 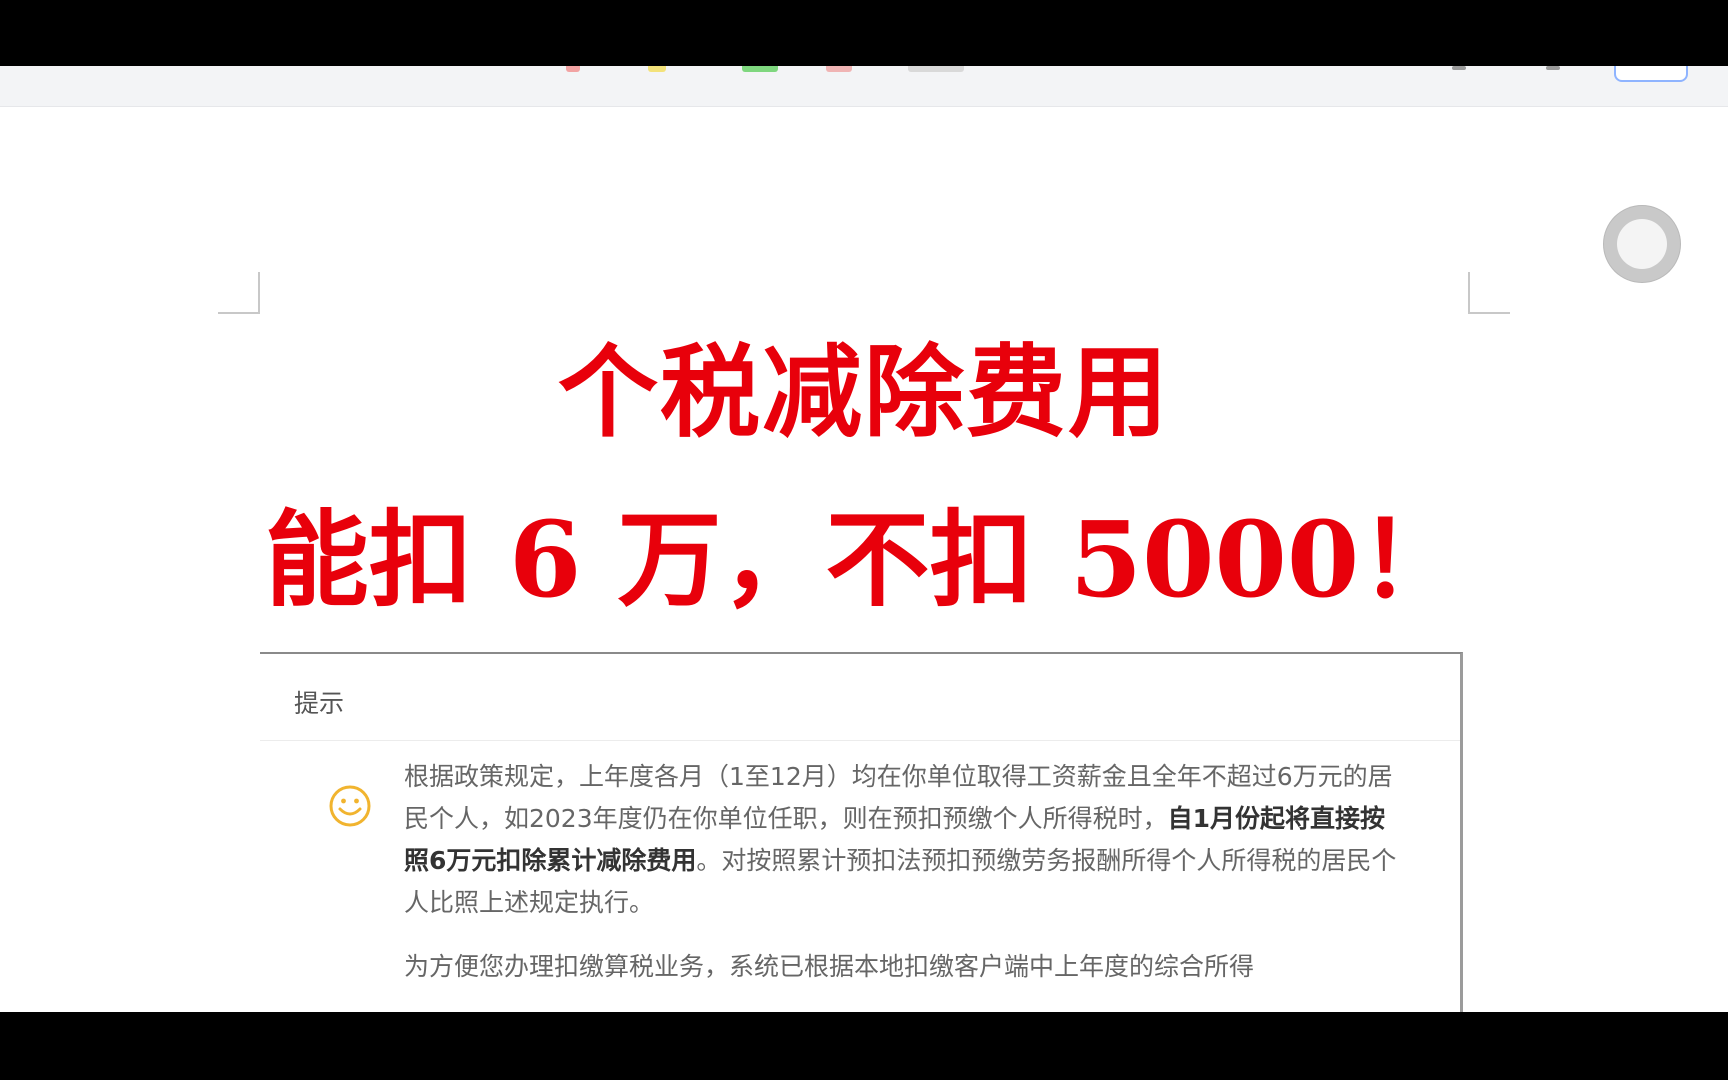 I want to click on page-corner-mark-left, so click(x=239, y=293).